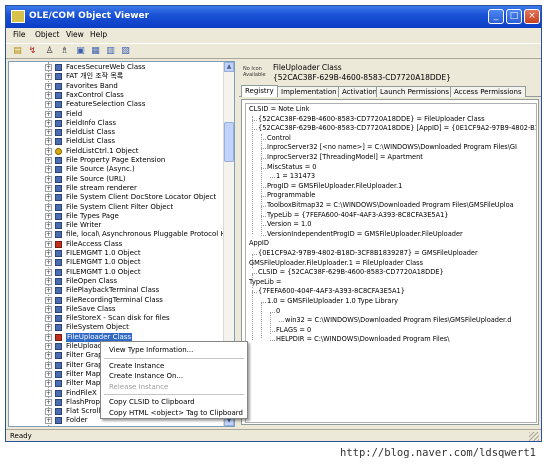 The height and width of the screenshot is (474, 548). I want to click on registry-entry: AppID, so click(259, 243).